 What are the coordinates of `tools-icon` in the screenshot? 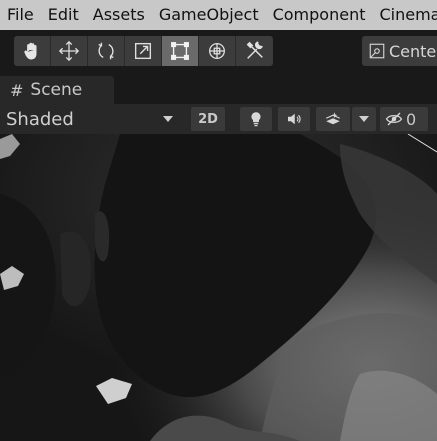 It's located at (254, 50).